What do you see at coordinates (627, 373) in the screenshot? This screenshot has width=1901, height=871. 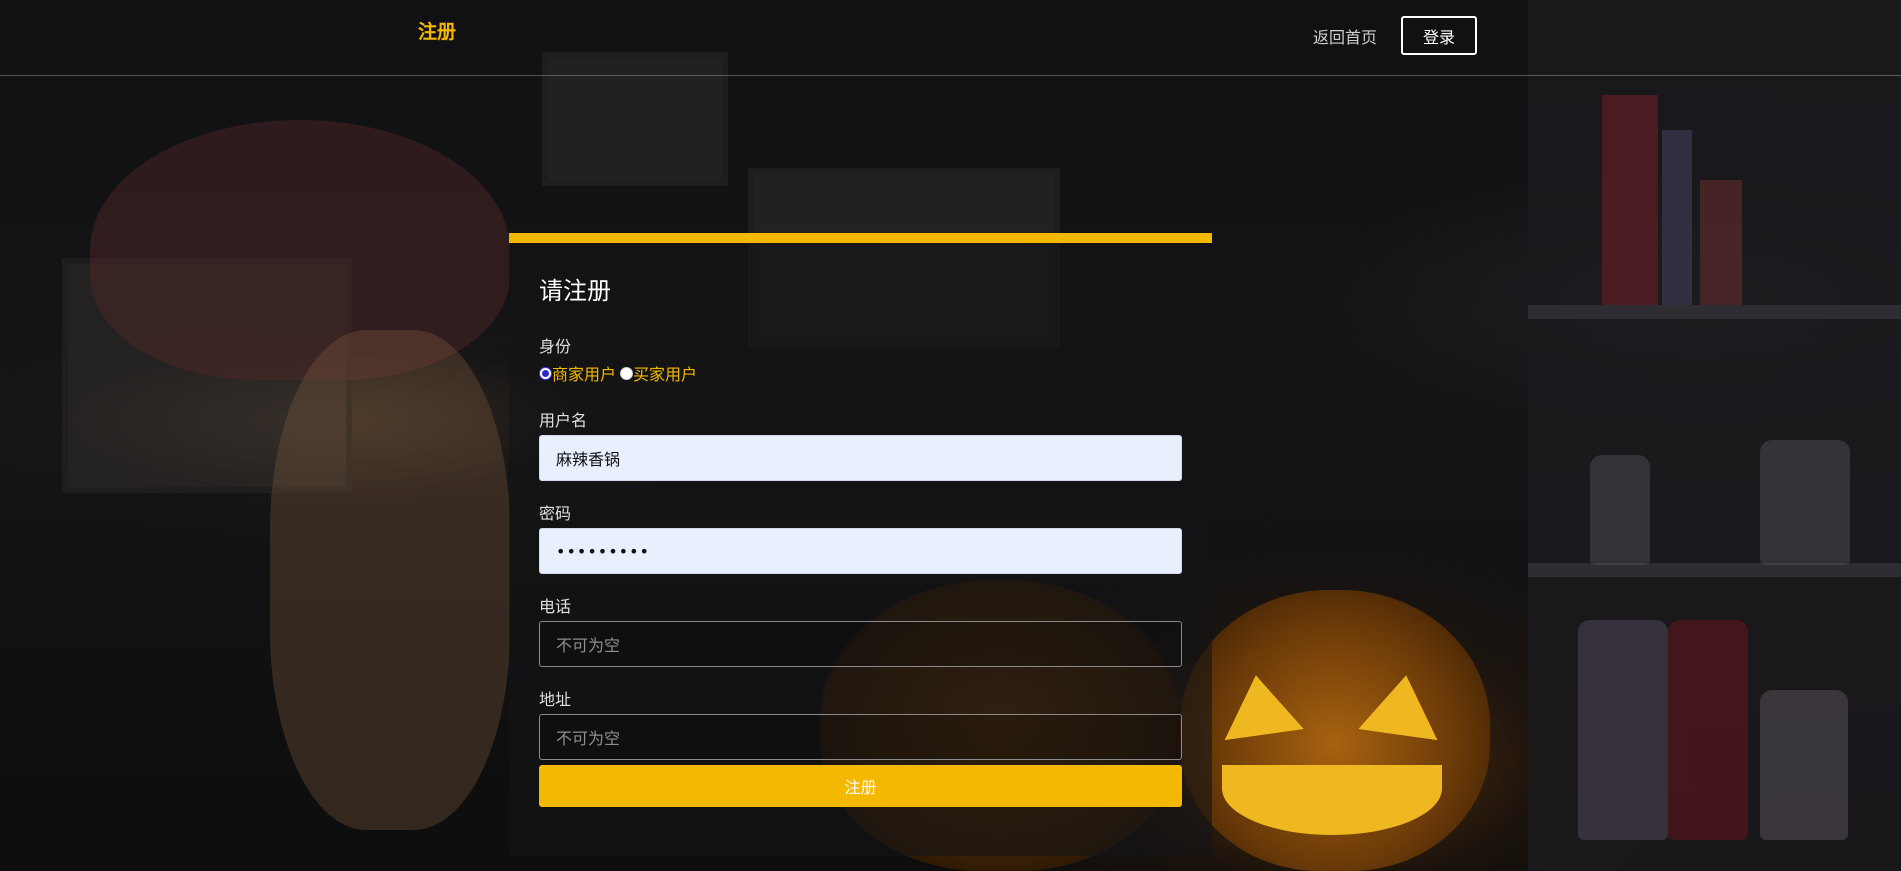 I see `buyer-radio` at bounding box center [627, 373].